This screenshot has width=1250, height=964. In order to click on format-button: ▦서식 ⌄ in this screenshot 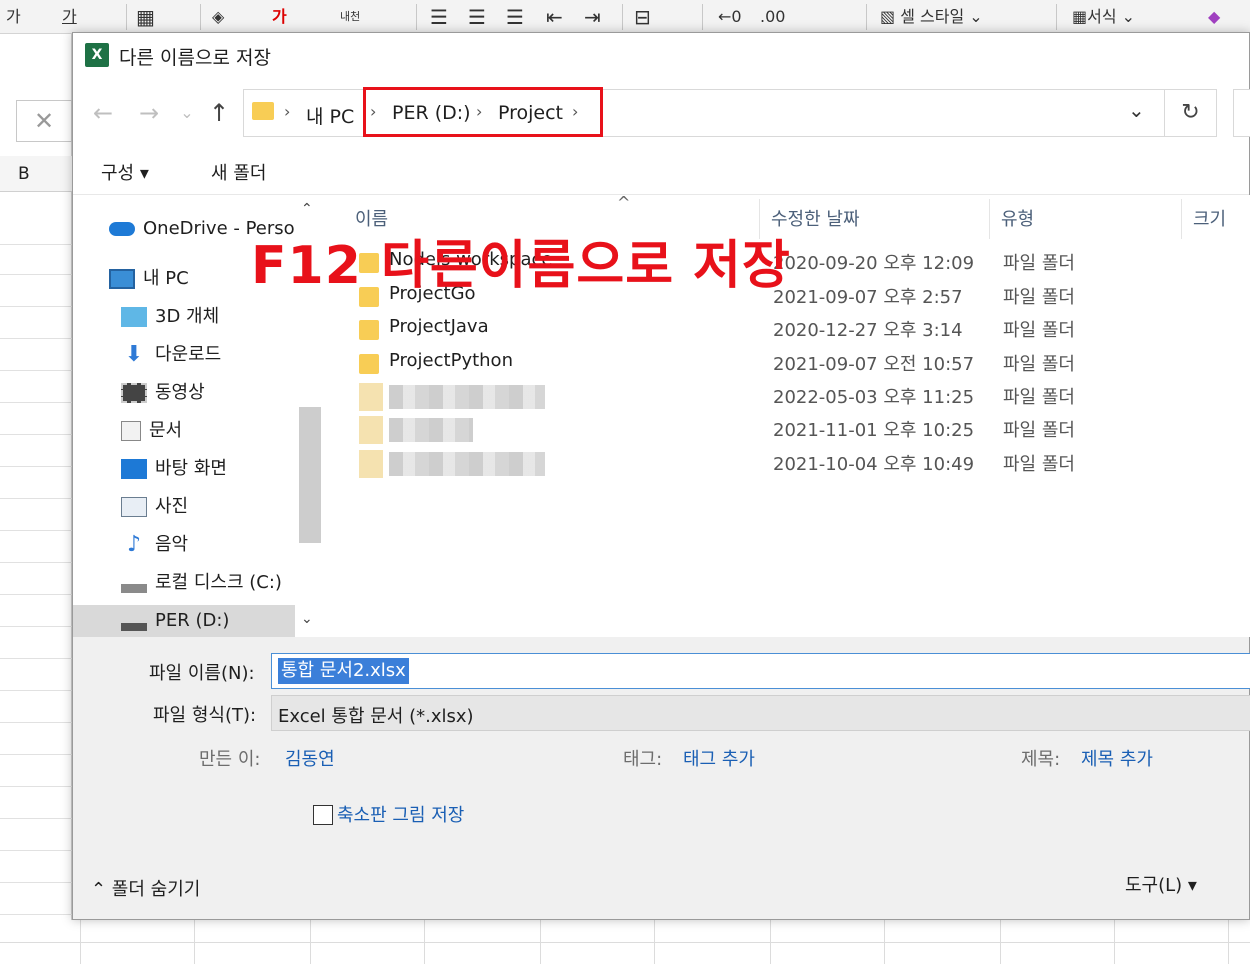, I will do `click(1103, 17)`.